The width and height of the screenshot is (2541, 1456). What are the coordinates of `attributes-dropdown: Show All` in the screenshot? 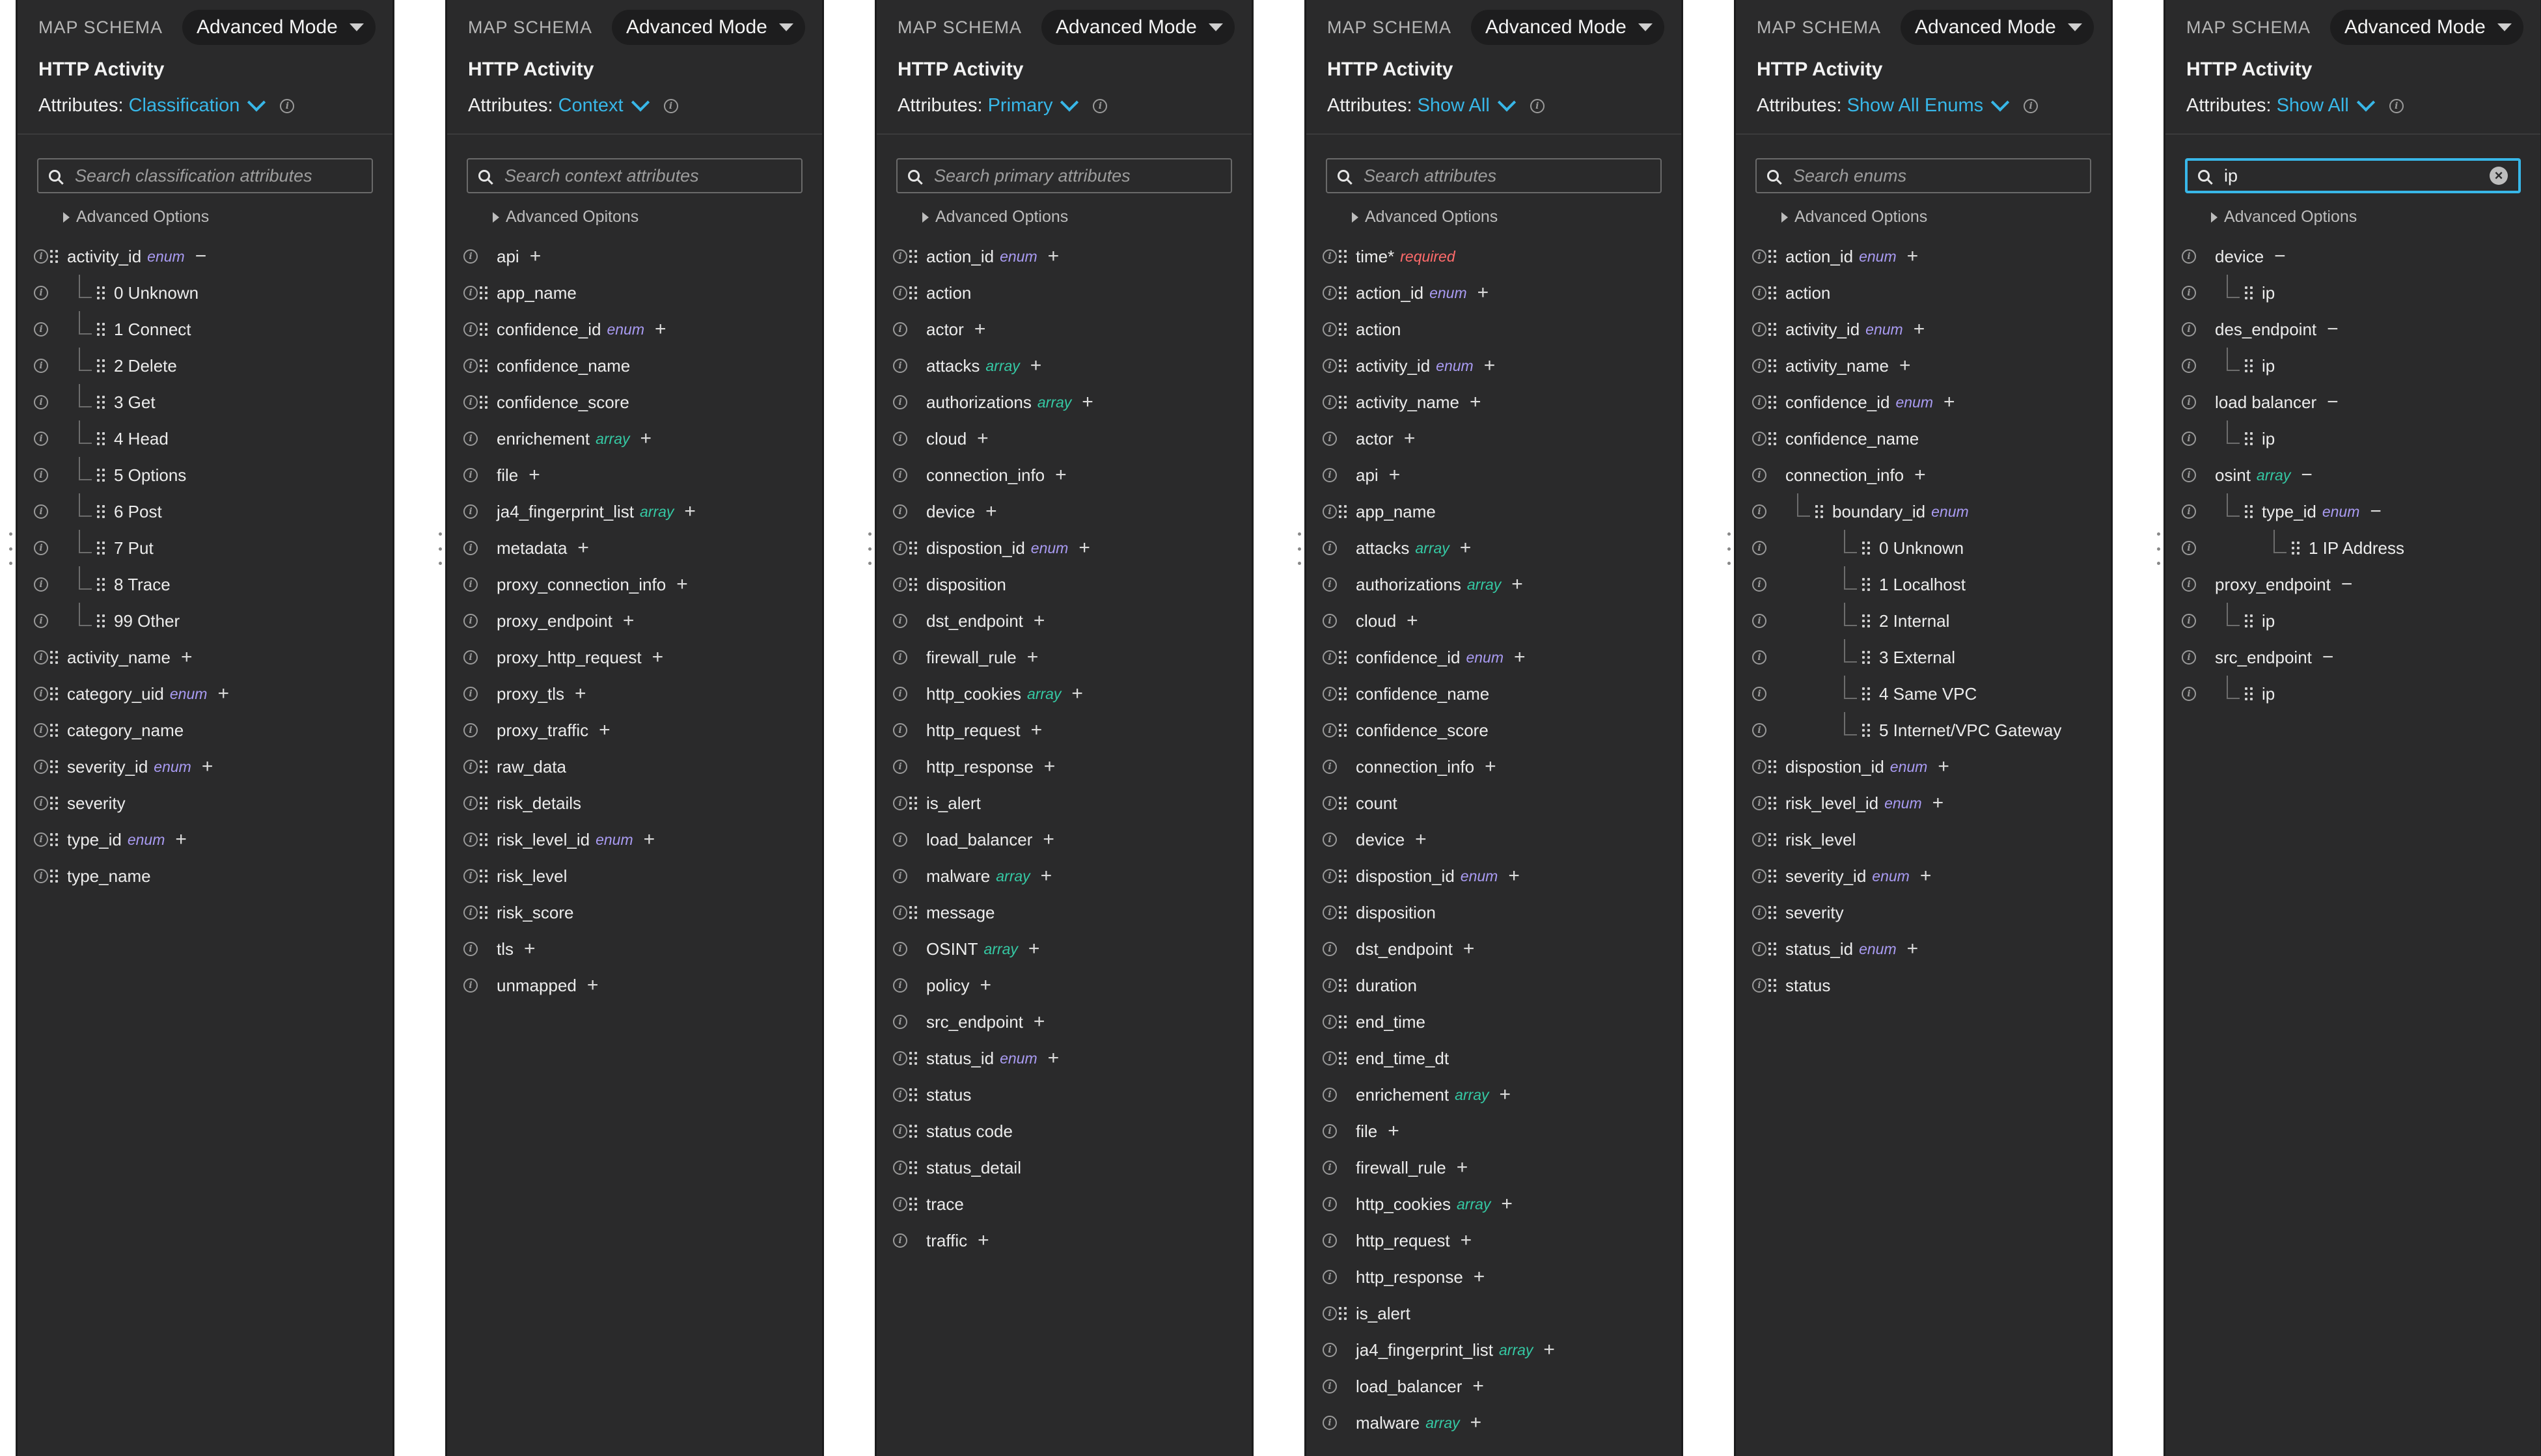 It's located at (2313, 106).